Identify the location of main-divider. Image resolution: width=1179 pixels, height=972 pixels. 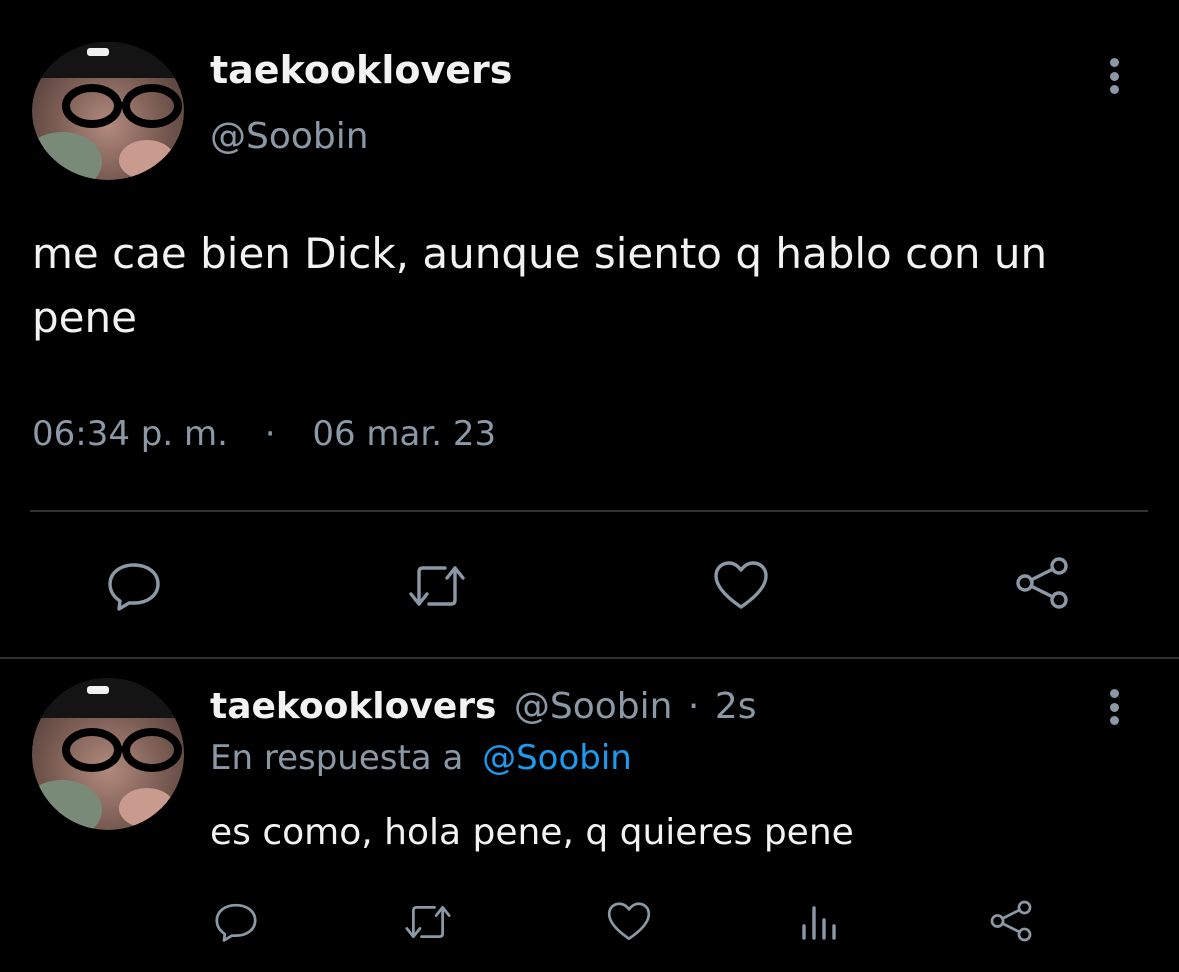
(589, 511).